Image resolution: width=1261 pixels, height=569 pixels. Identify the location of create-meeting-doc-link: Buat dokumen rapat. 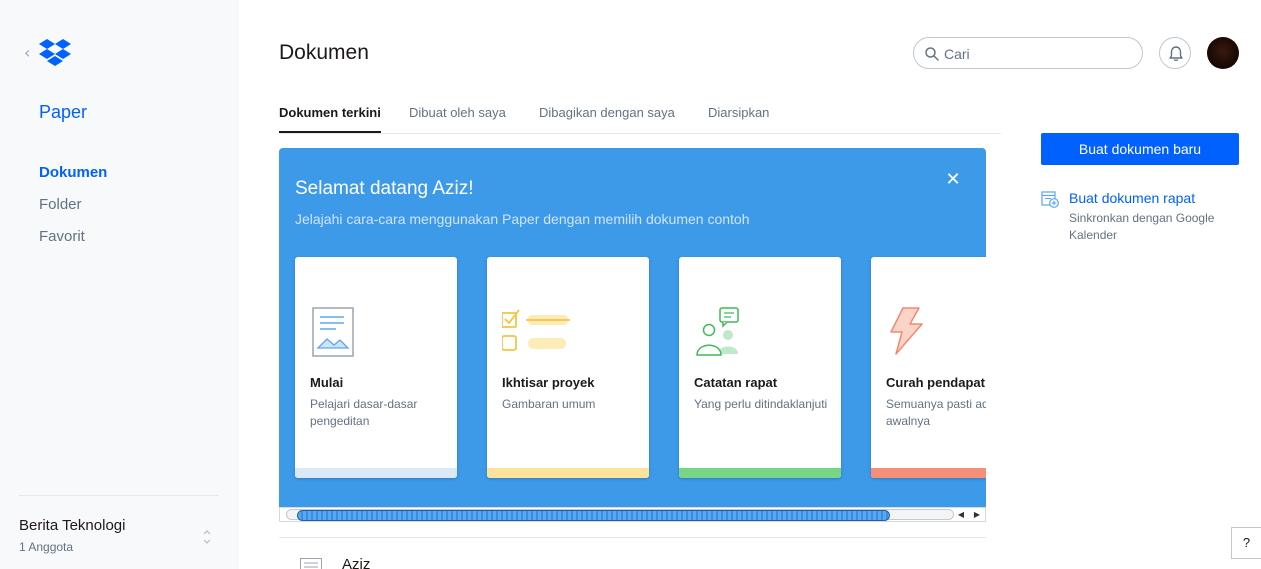
(1132, 198).